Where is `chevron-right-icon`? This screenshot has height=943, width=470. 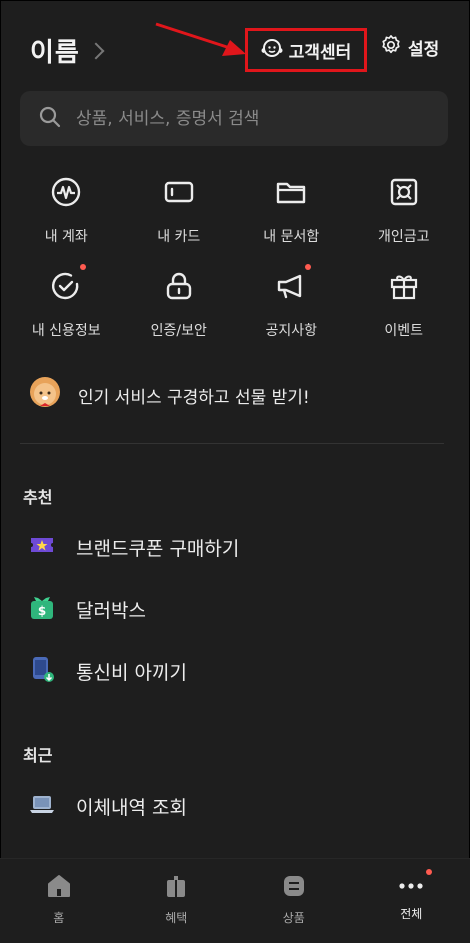
chevron-right-icon is located at coordinates (95, 50).